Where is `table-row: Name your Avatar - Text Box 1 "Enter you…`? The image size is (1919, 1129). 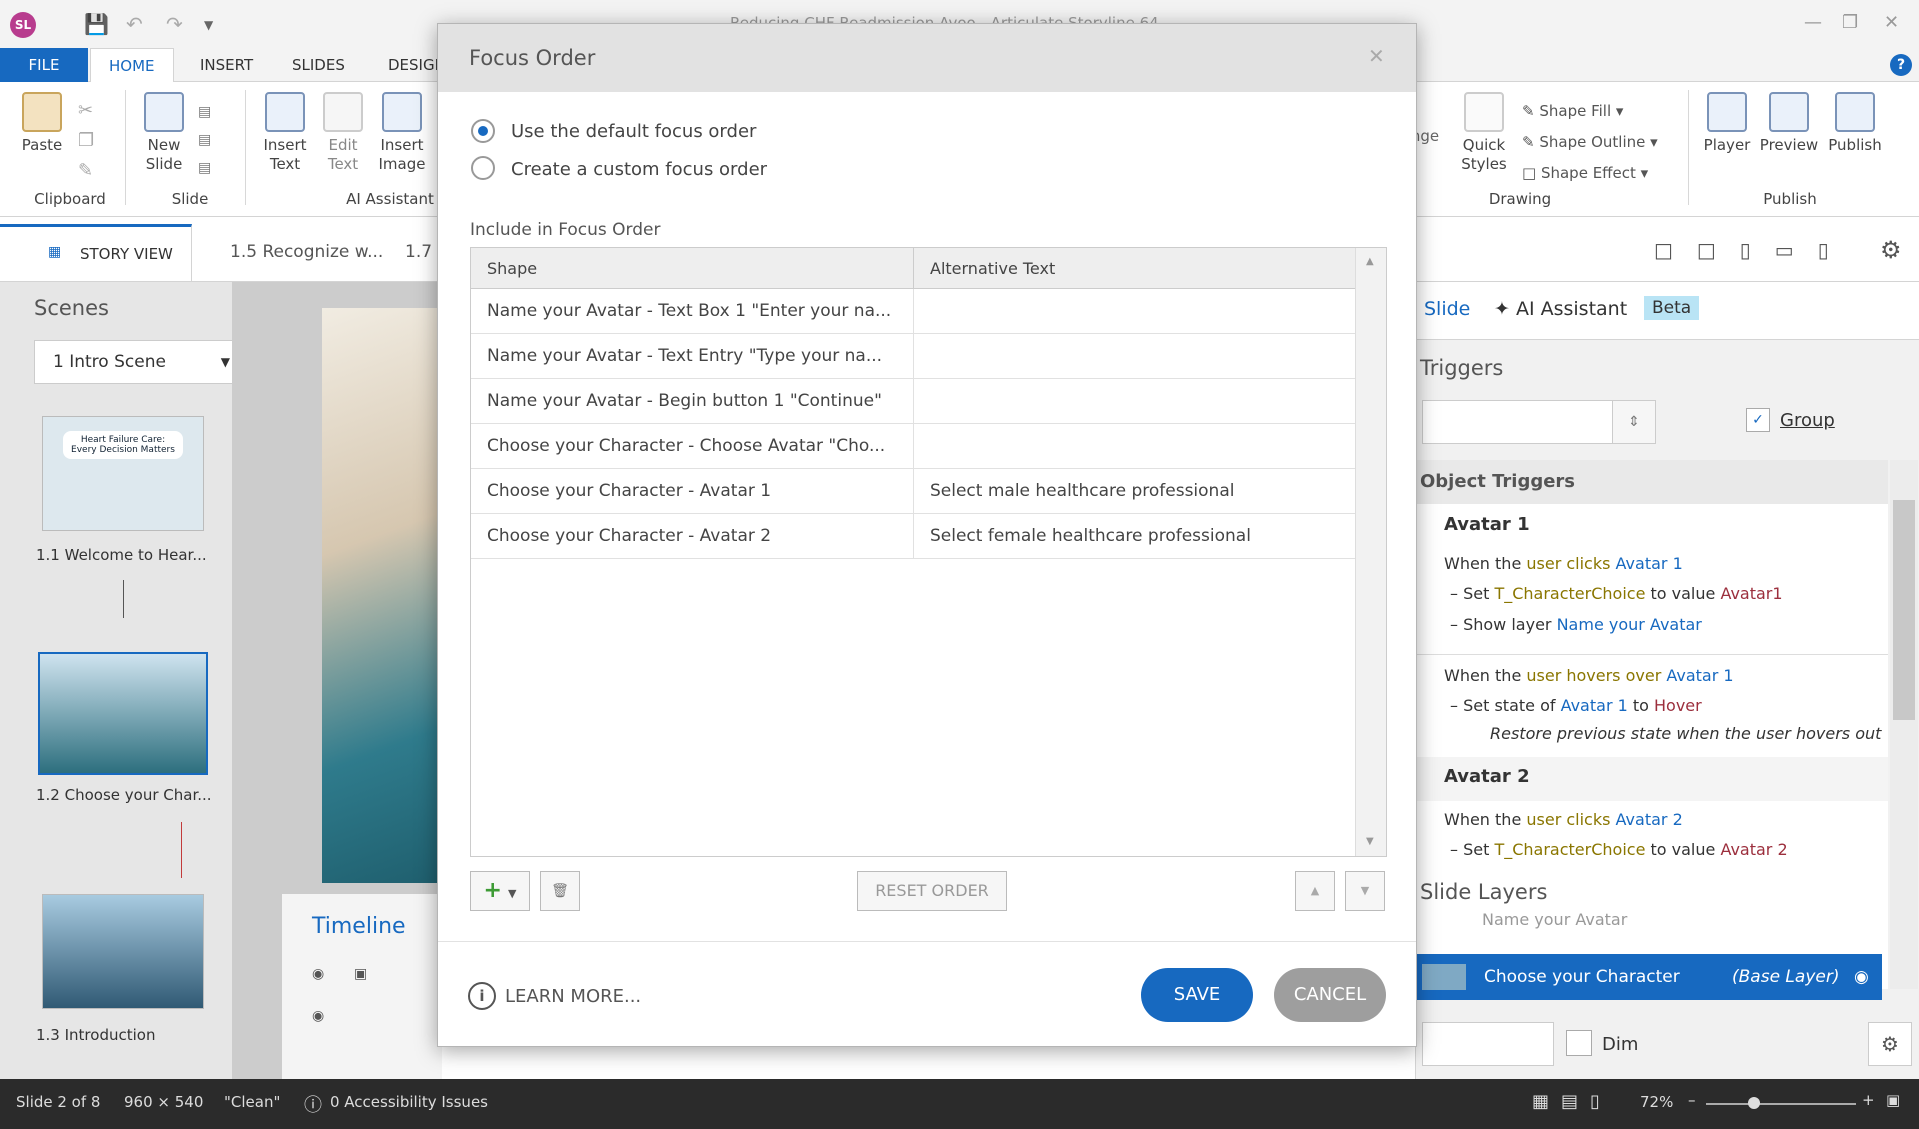
table-row: Name your Avatar - Text Box 1 "Enter you… is located at coordinates (913, 311).